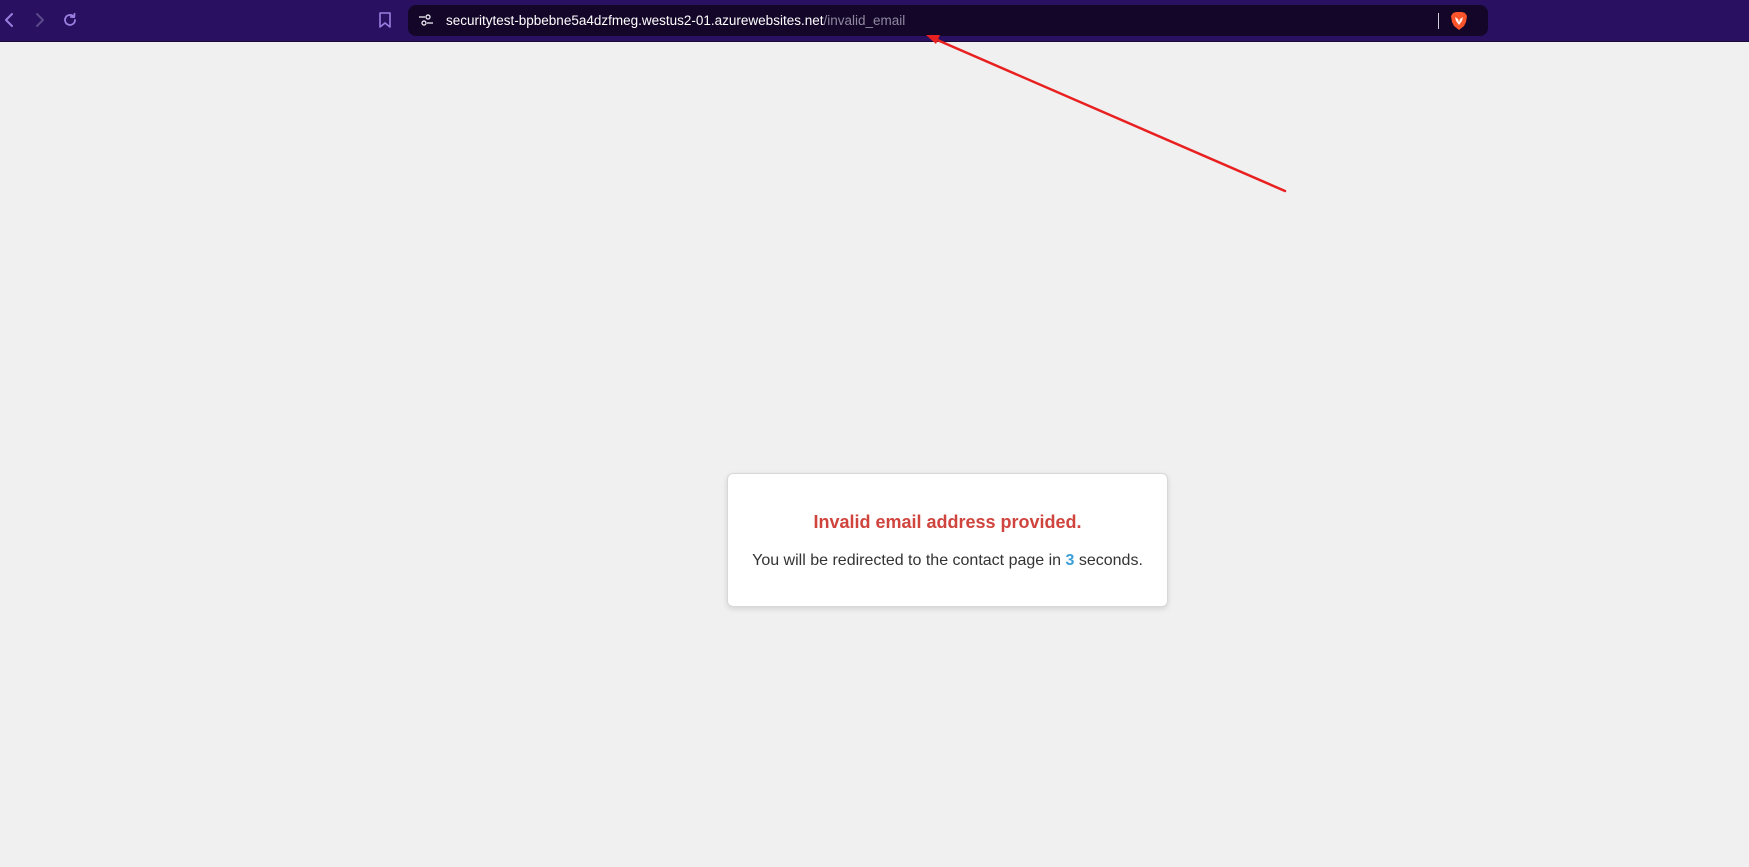 Image resolution: width=1749 pixels, height=867 pixels. I want to click on redirect-text-after: seconds., so click(1108, 560).